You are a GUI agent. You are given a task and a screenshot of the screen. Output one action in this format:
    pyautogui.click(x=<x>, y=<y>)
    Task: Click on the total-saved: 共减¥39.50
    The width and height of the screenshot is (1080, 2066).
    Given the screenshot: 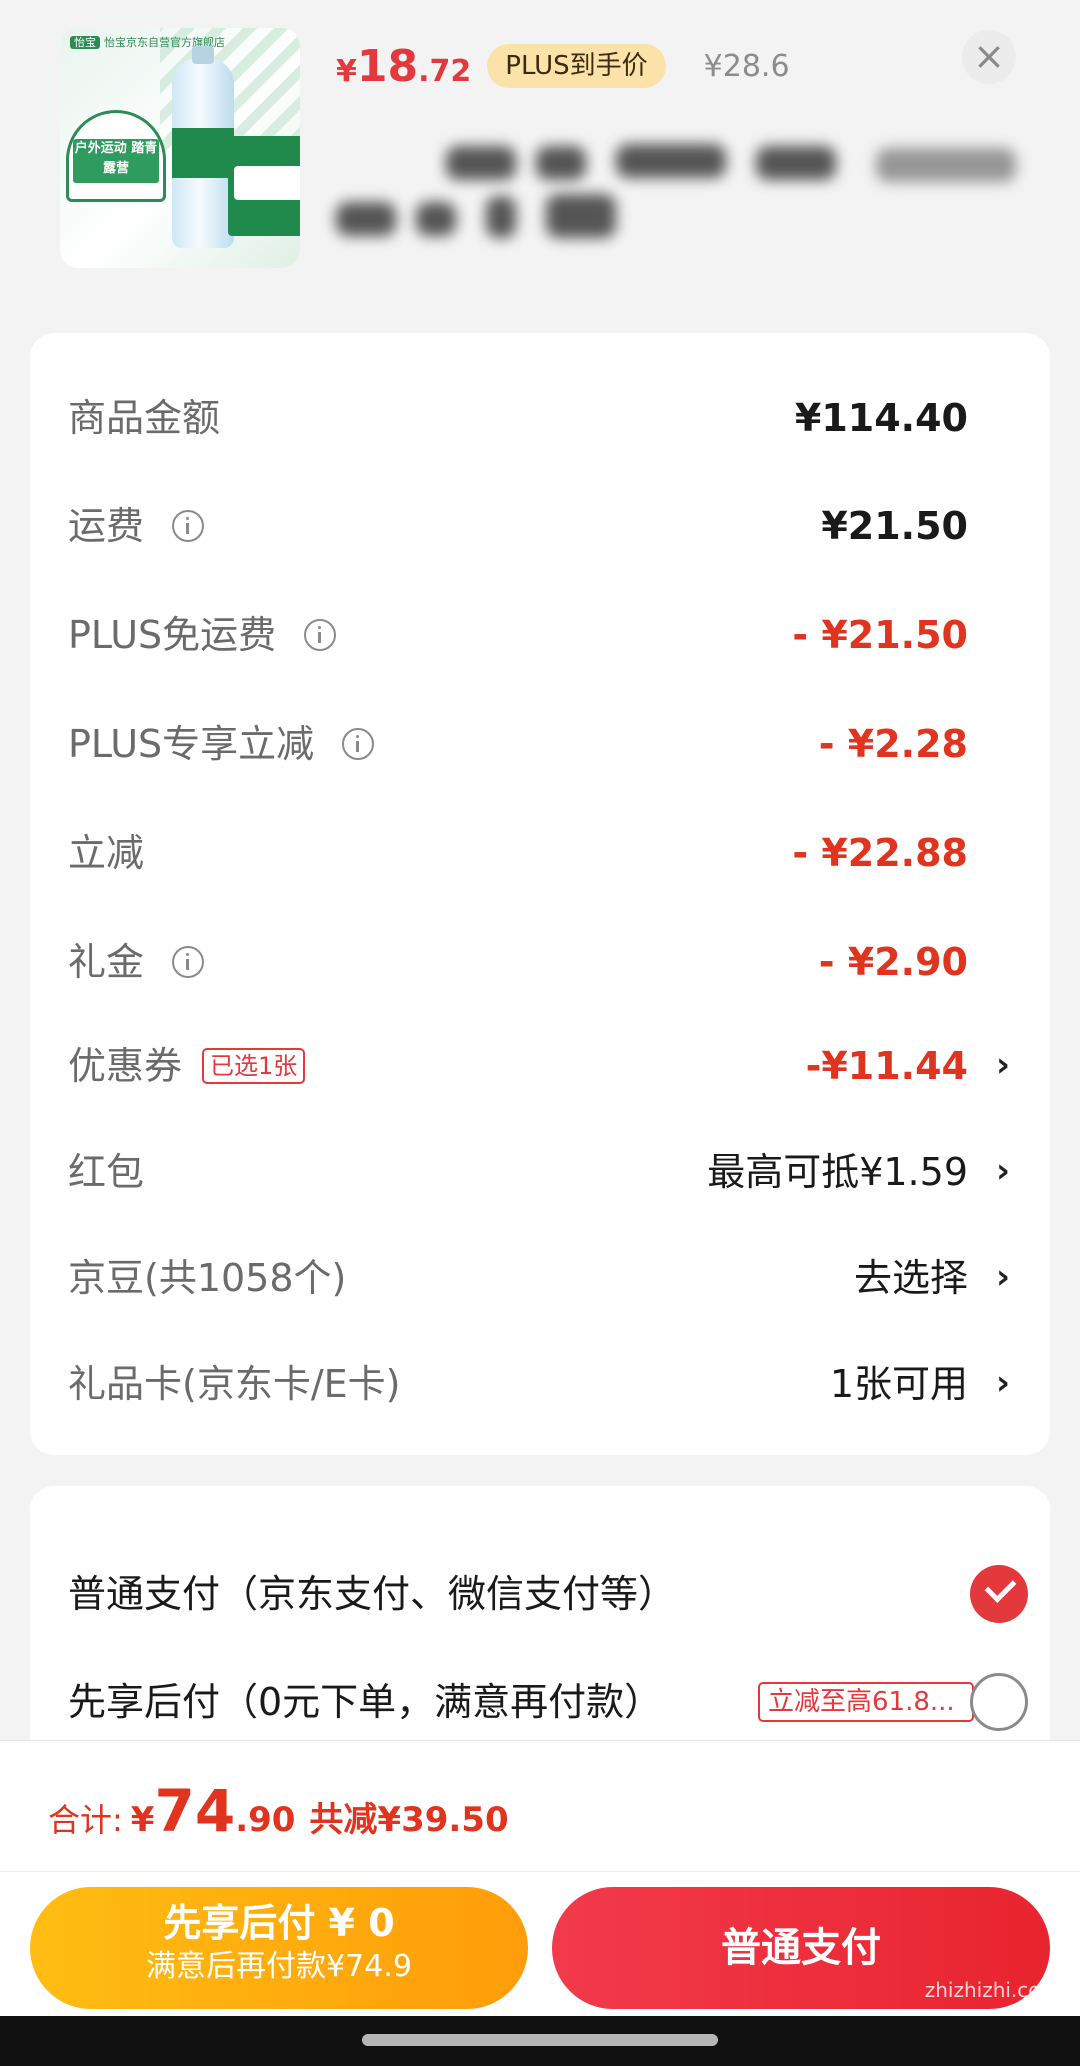 What is the action you would take?
    pyautogui.click(x=409, y=1820)
    